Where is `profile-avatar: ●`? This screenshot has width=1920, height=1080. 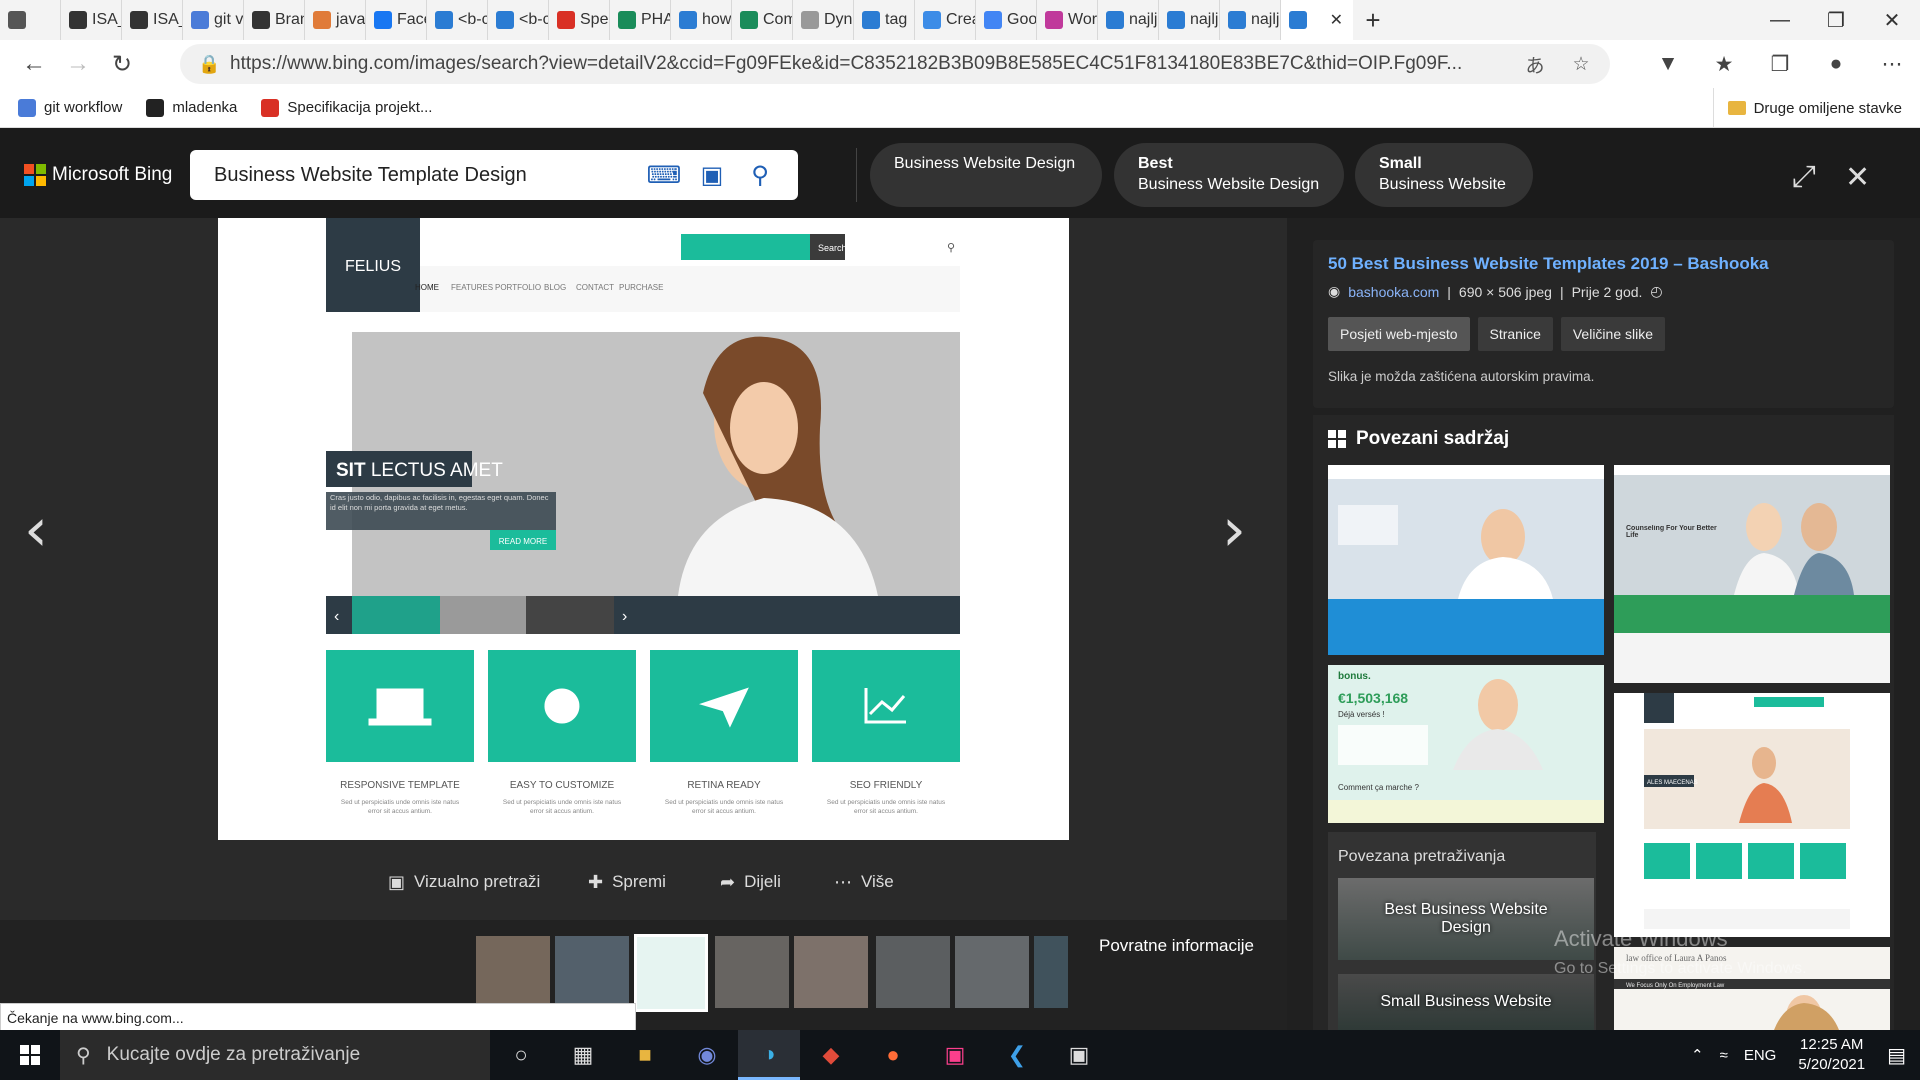
profile-avatar: ● is located at coordinates (1836, 64).